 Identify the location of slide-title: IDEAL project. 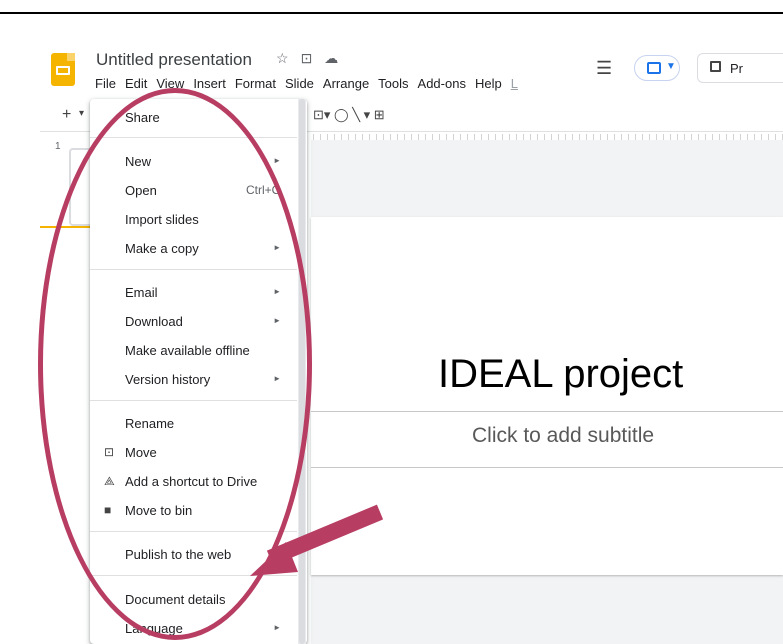
(560, 374).